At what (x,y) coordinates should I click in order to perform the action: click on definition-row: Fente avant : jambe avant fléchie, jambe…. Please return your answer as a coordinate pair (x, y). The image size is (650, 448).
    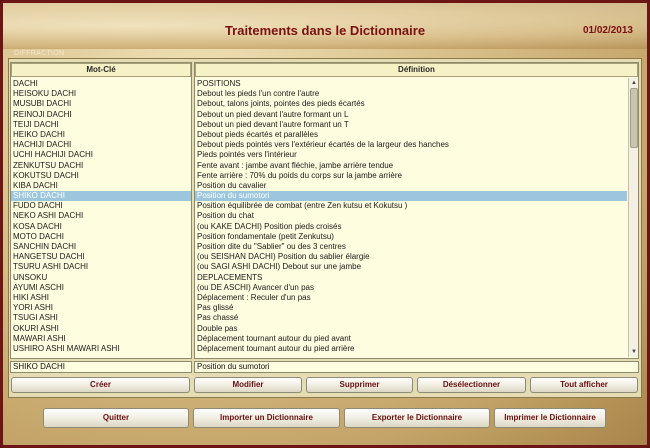
    Looking at the image, I should click on (411, 166).